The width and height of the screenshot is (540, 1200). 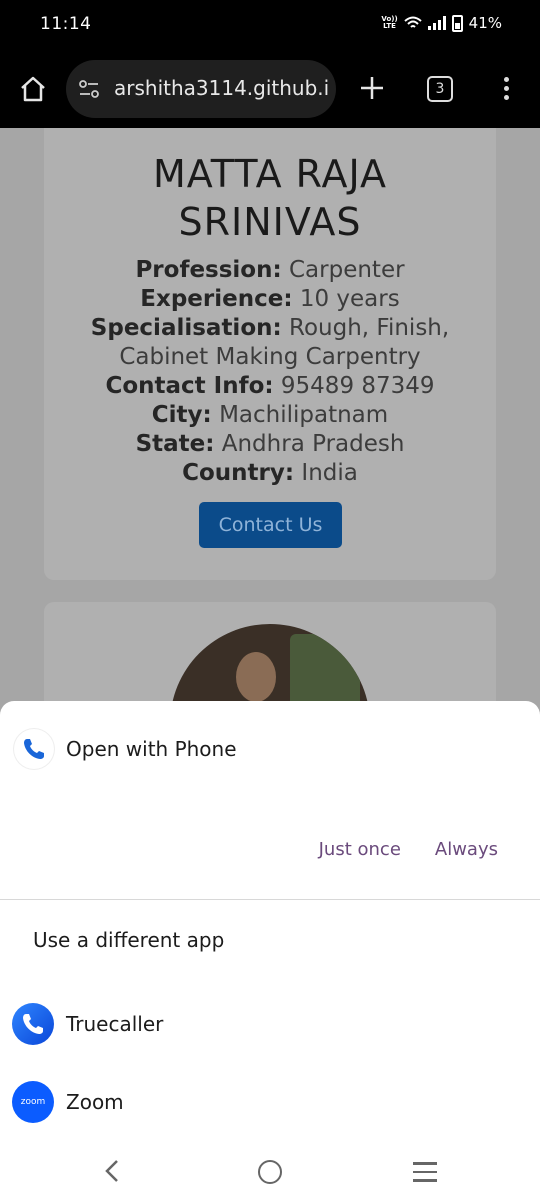 I want to click on country-row: Country: India, so click(x=270, y=473).